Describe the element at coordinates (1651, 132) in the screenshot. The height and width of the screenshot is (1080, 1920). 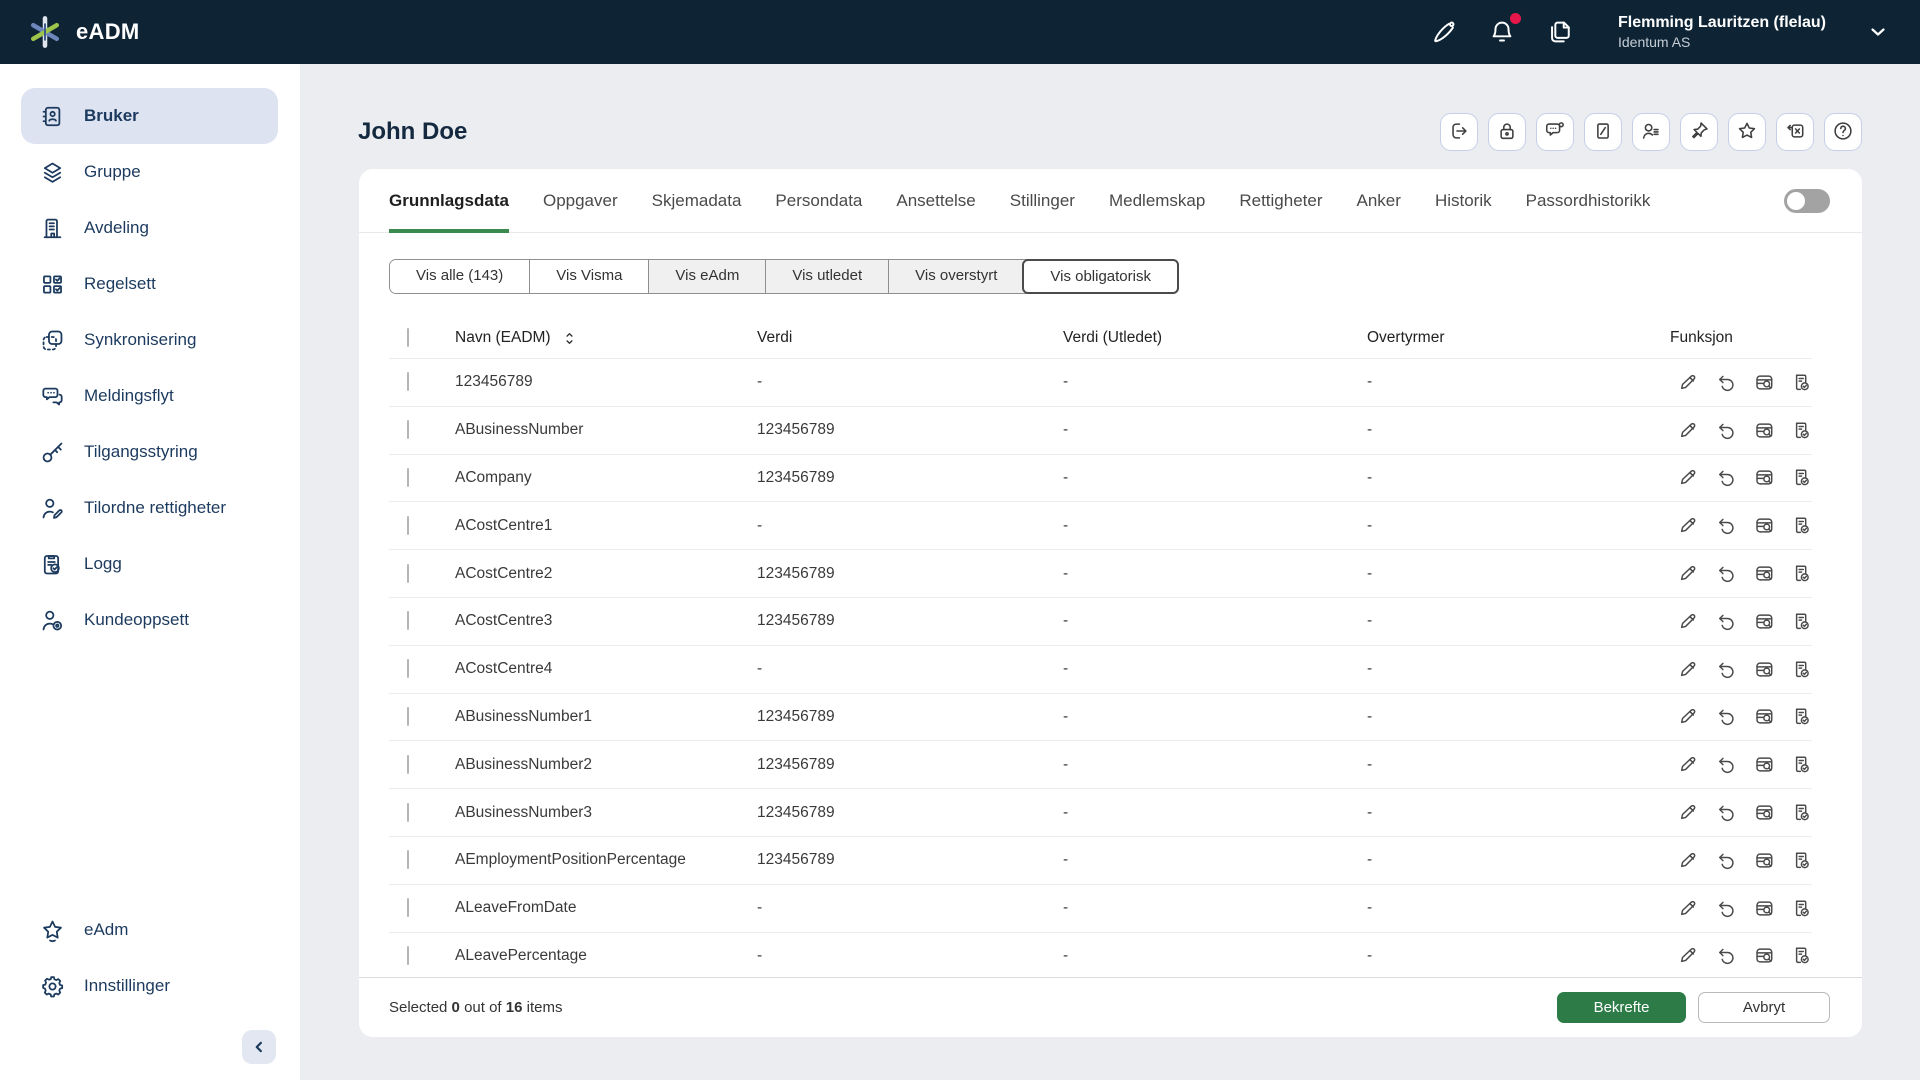
I see `person-list-button` at that location.